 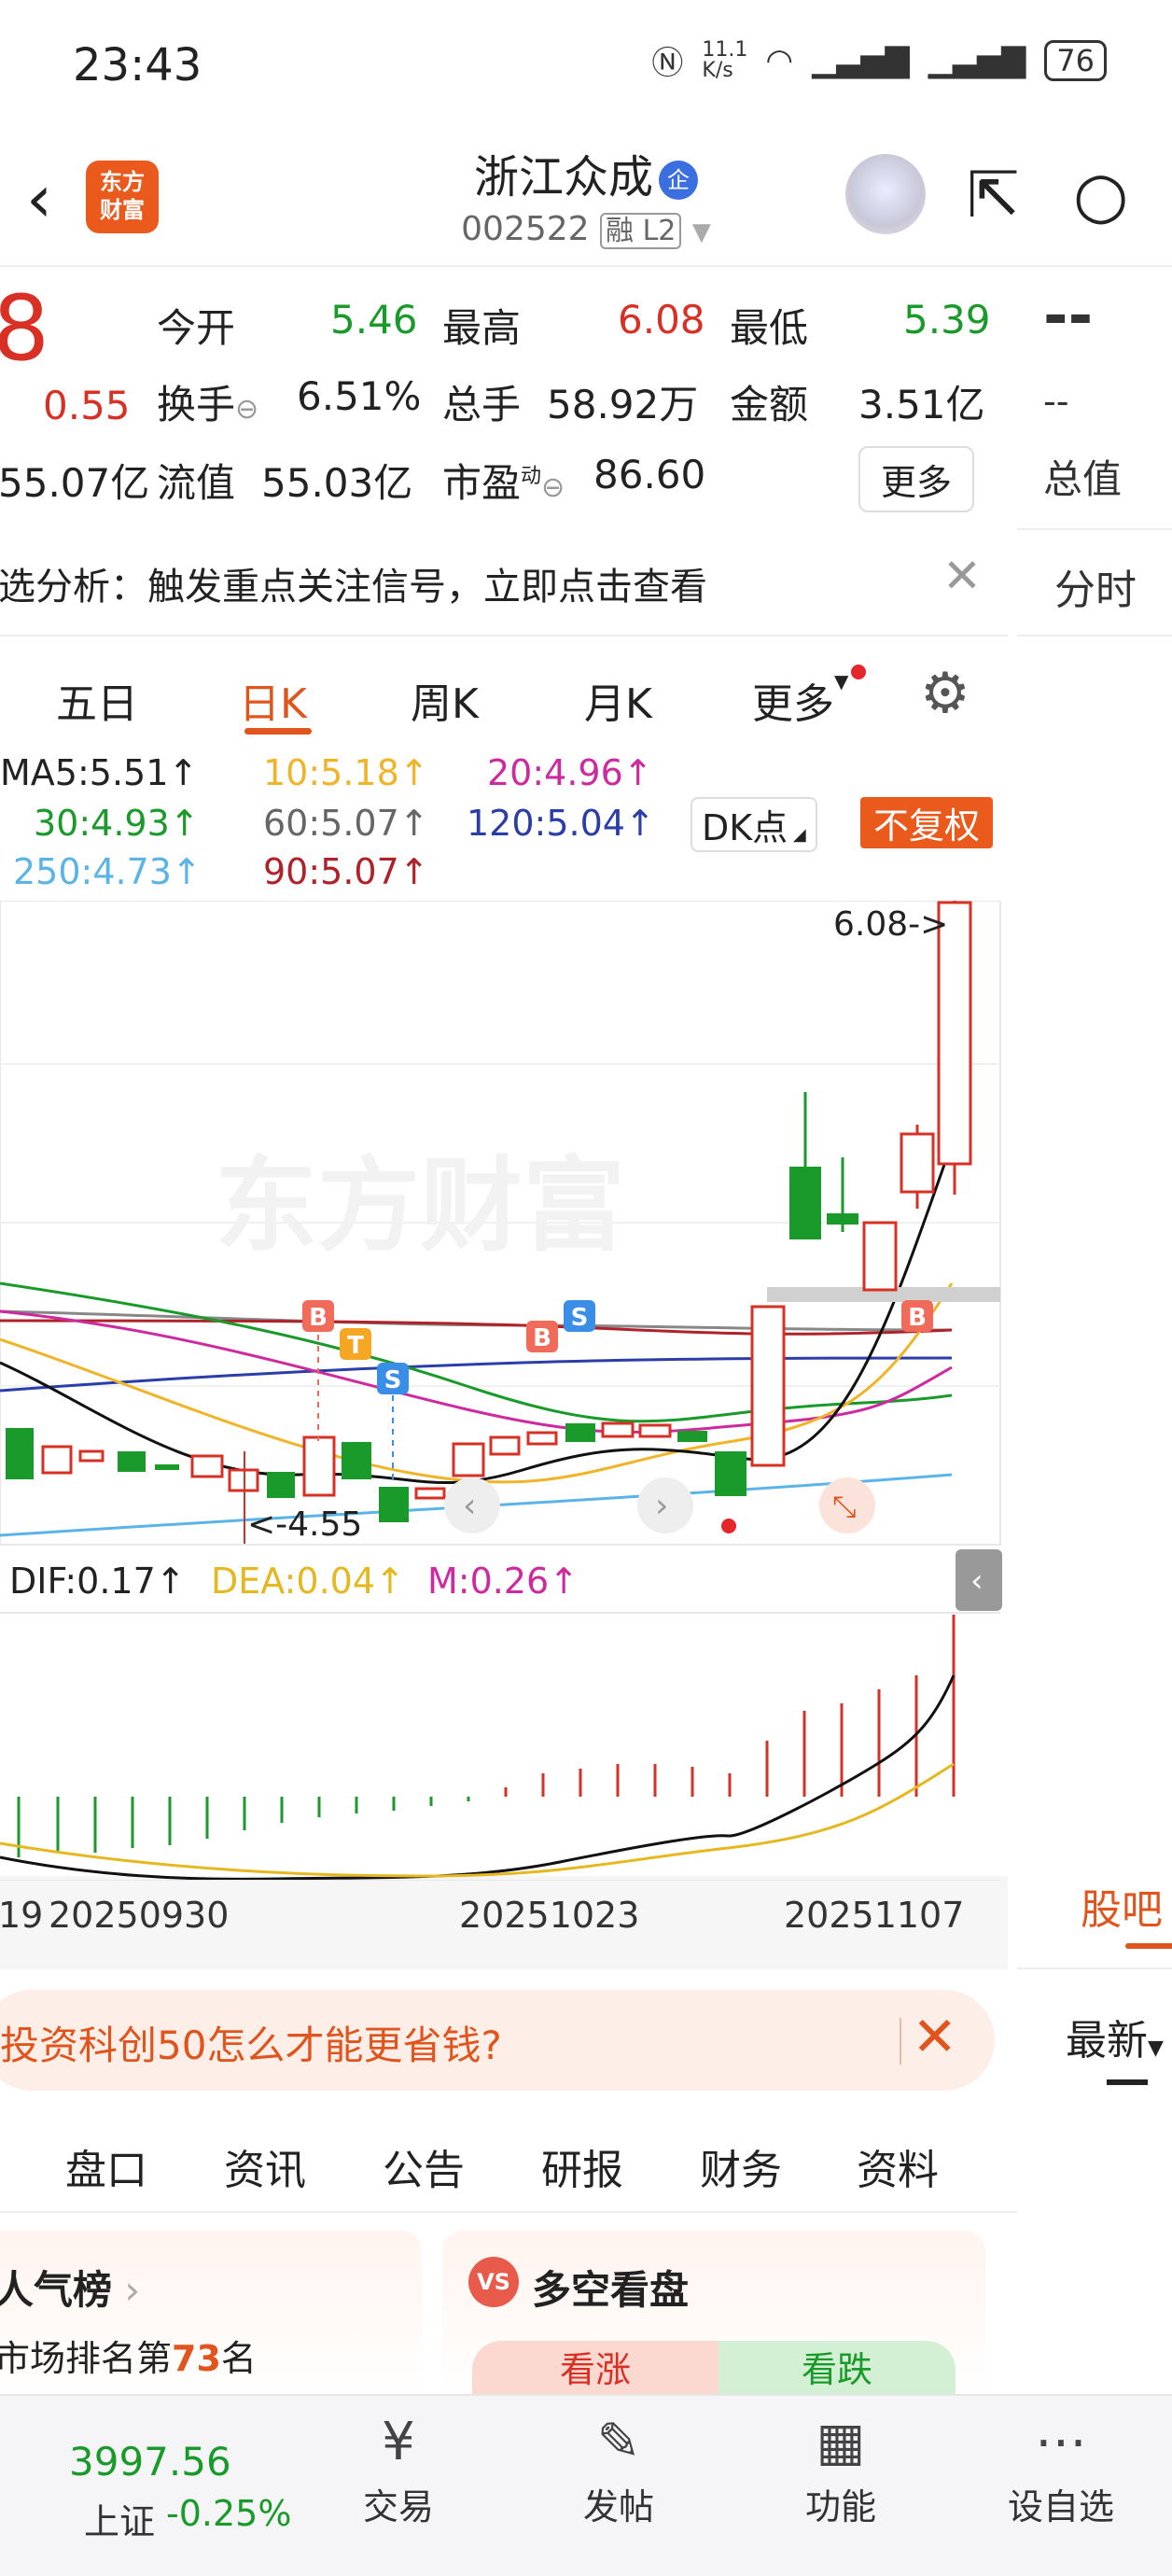 I want to click on tab-news: 资讯, so click(x=265, y=2166).